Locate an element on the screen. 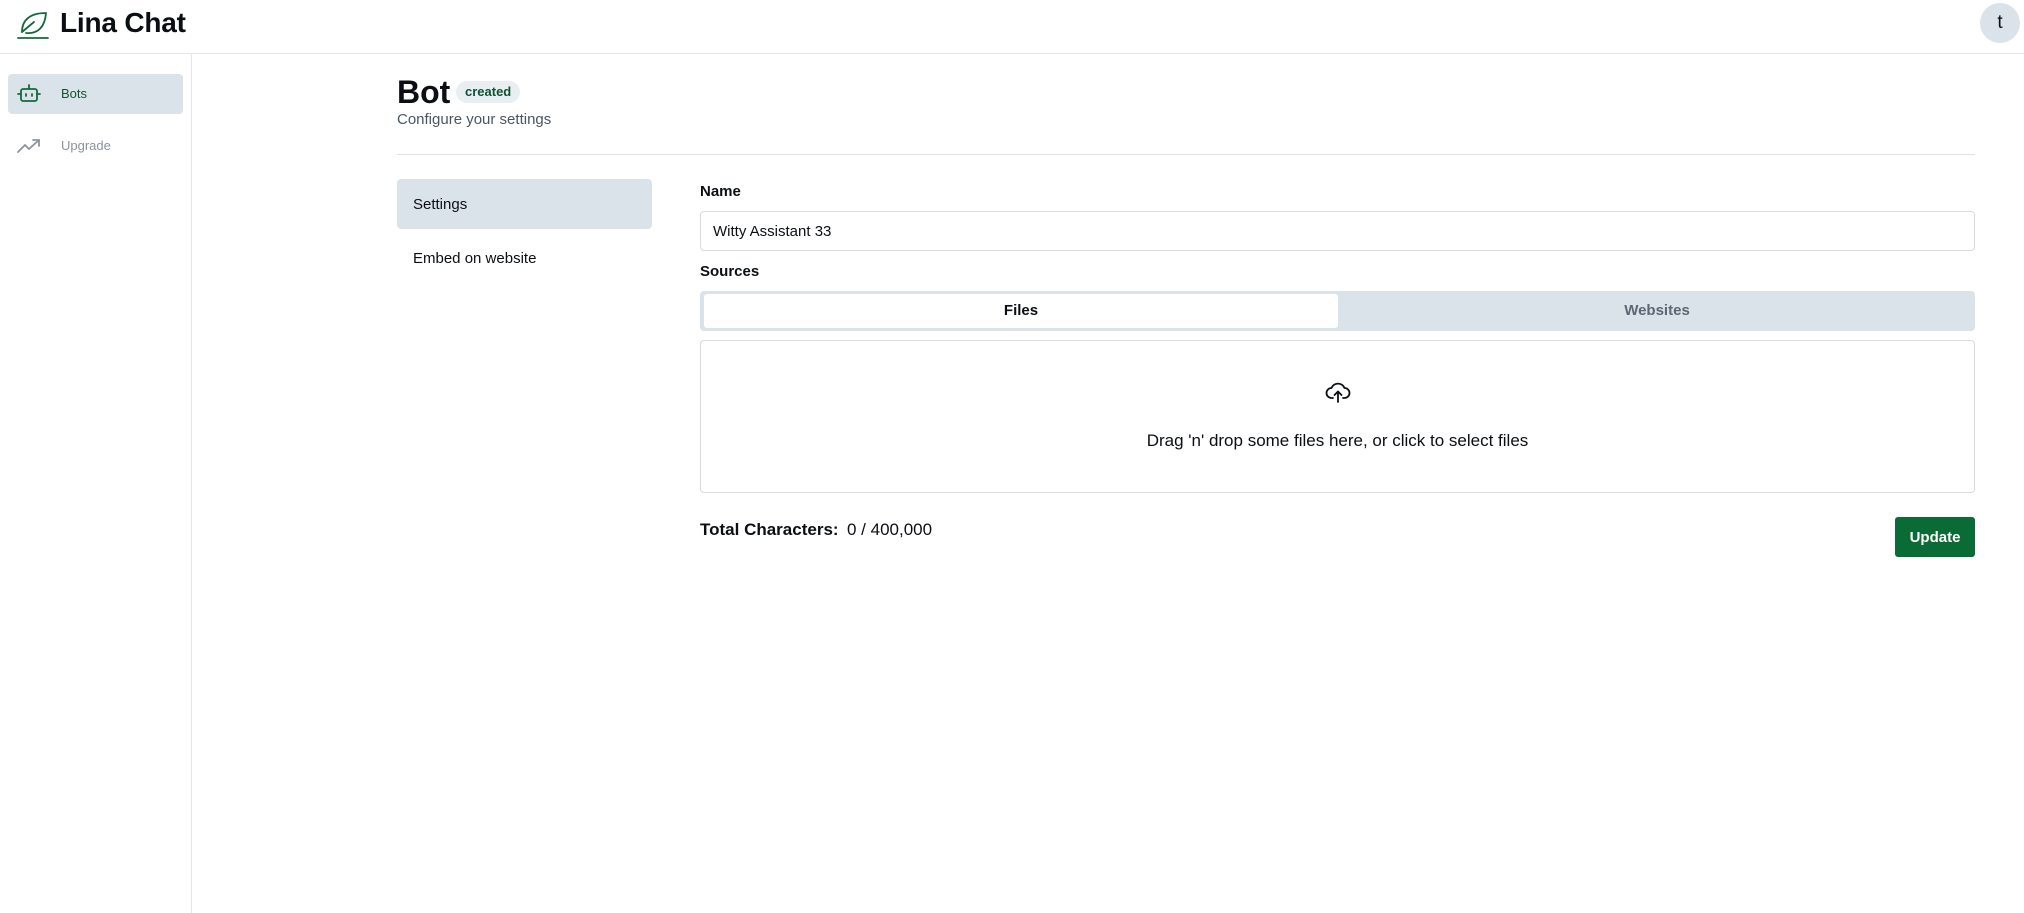 Image resolution: width=2024 pixels, height=913 pixels. leaf-icon is located at coordinates (33, 25).